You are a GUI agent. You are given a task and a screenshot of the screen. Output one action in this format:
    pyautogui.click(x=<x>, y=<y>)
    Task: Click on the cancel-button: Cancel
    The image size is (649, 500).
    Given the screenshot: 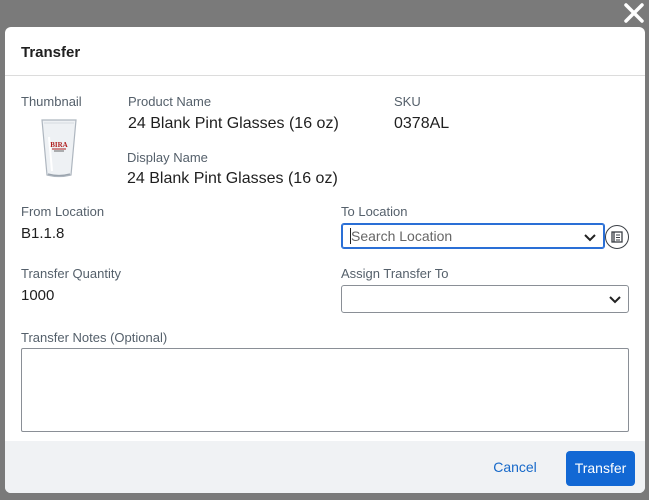 What is the action you would take?
    pyautogui.click(x=515, y=467)
    